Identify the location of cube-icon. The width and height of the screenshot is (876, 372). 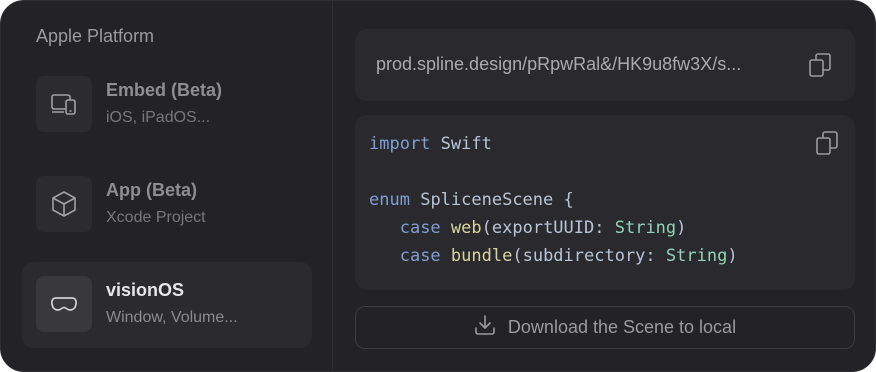
(64, 204).